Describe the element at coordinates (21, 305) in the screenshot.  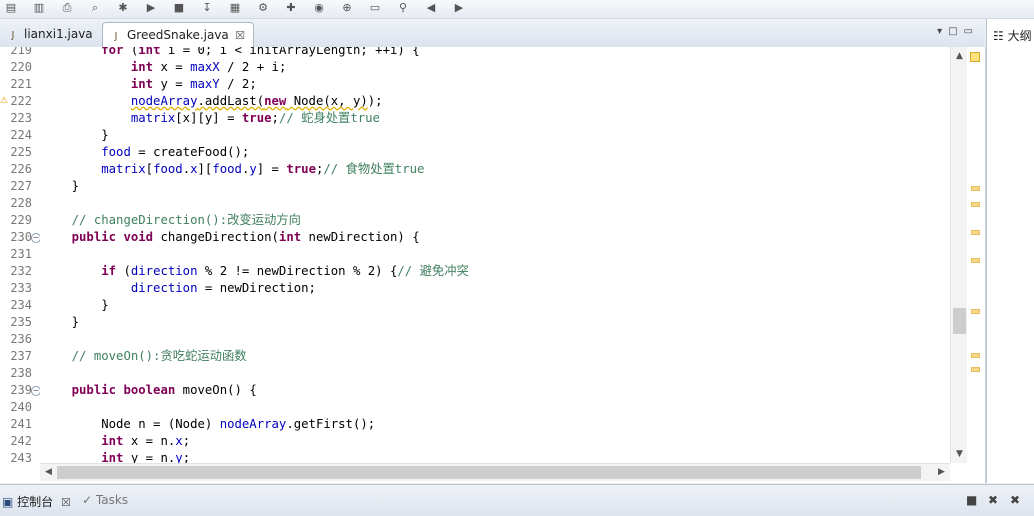
I see `line-number: 234` at that location.